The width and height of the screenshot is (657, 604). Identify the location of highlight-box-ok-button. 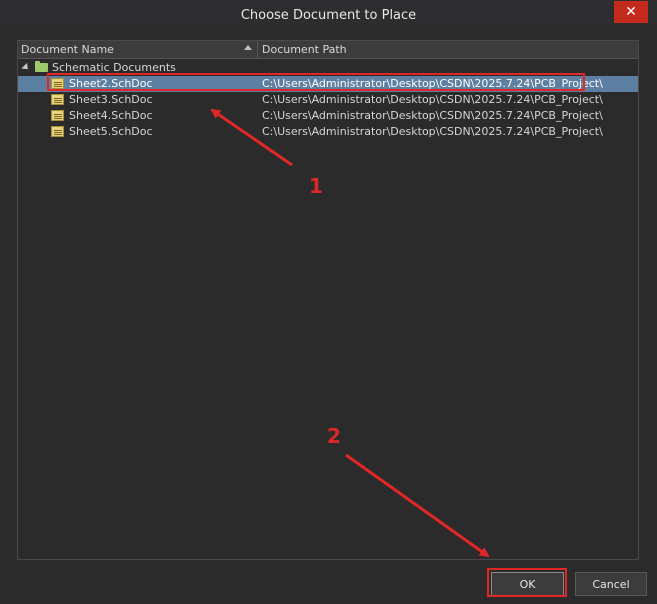
(527, 582).